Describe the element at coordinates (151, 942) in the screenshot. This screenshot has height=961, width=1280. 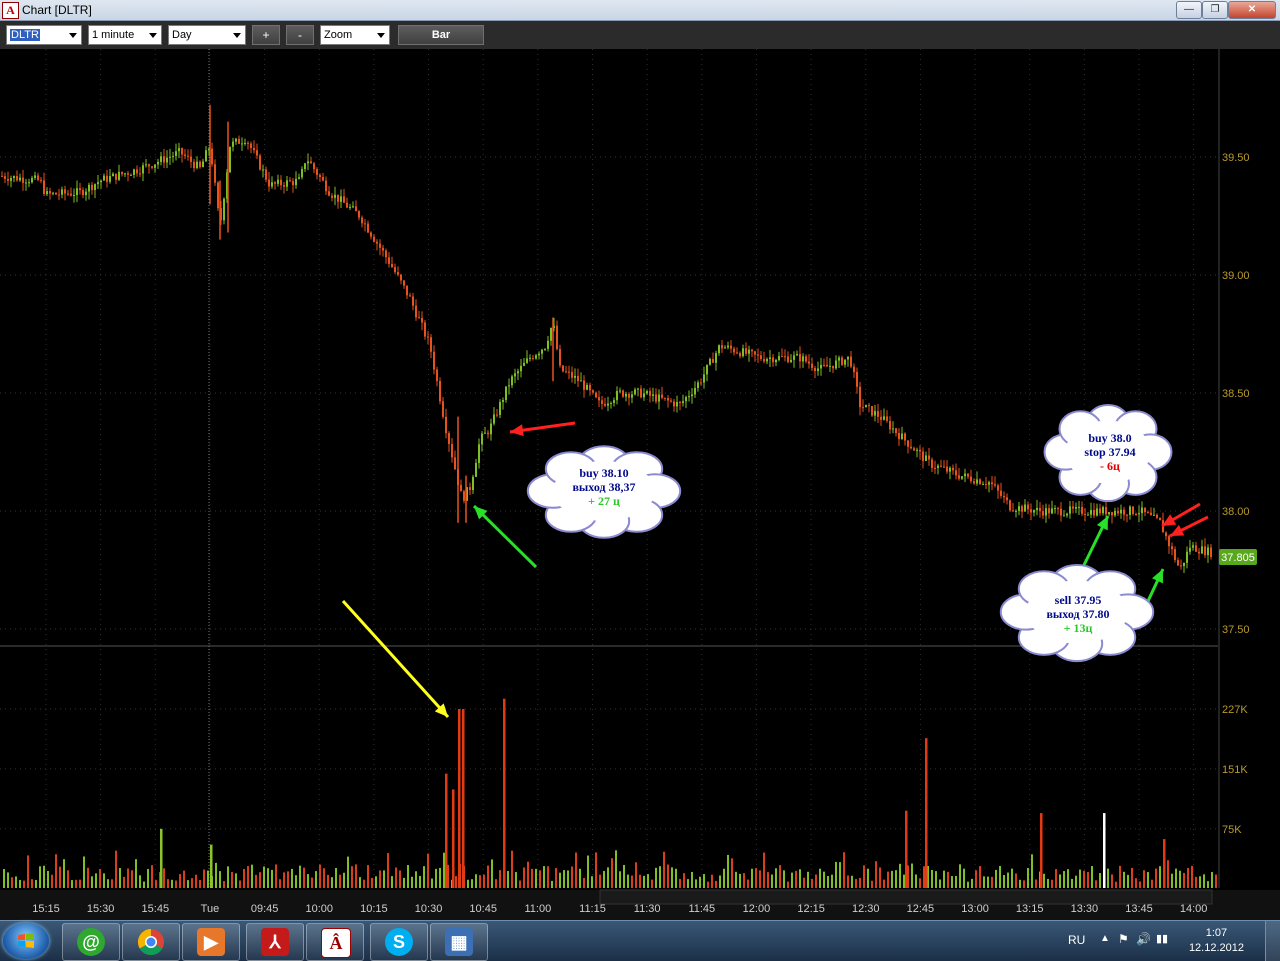
I see `taskbar-chrome` at that location.